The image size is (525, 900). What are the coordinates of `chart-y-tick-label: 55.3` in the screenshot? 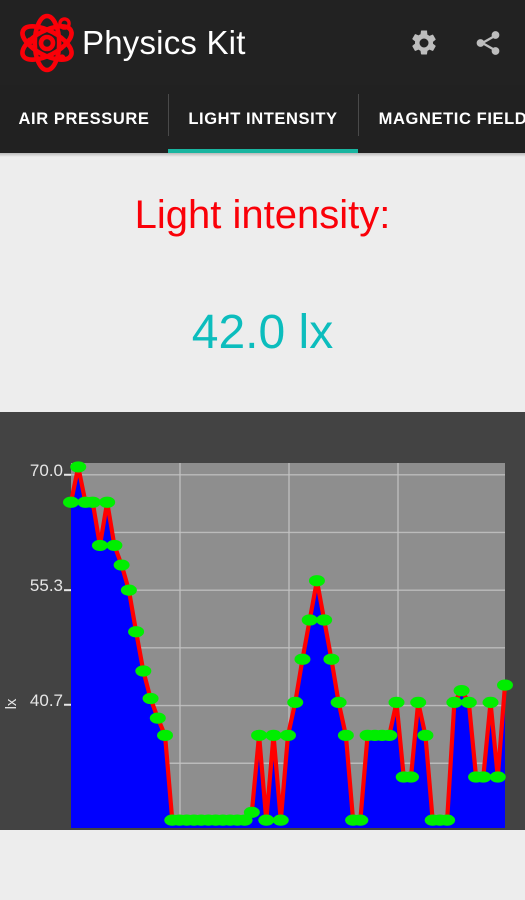 It's located at (46, 585).